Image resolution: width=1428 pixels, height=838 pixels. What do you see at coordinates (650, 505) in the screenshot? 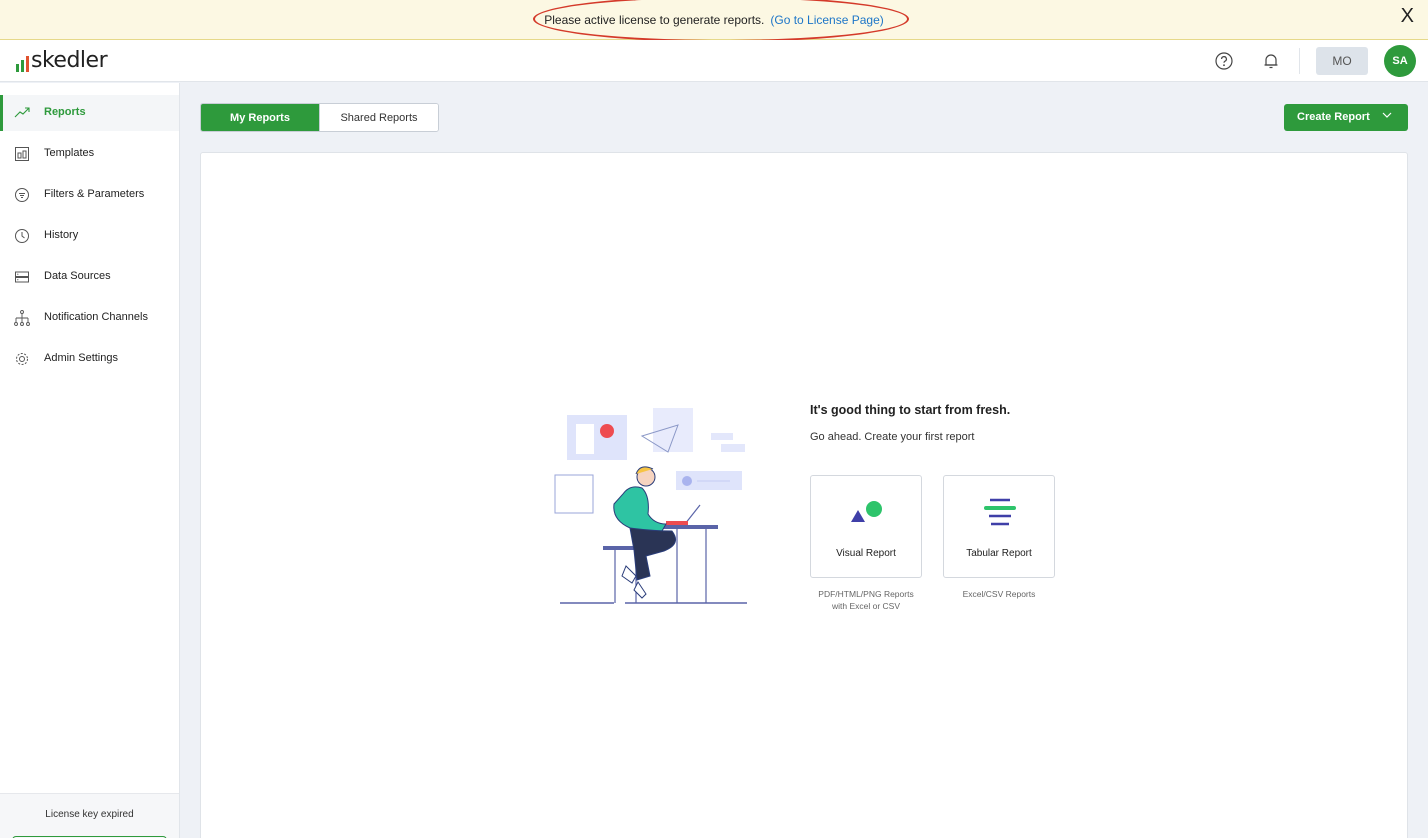
I see `empty-state-illustration` at bounding box center [650, 505].